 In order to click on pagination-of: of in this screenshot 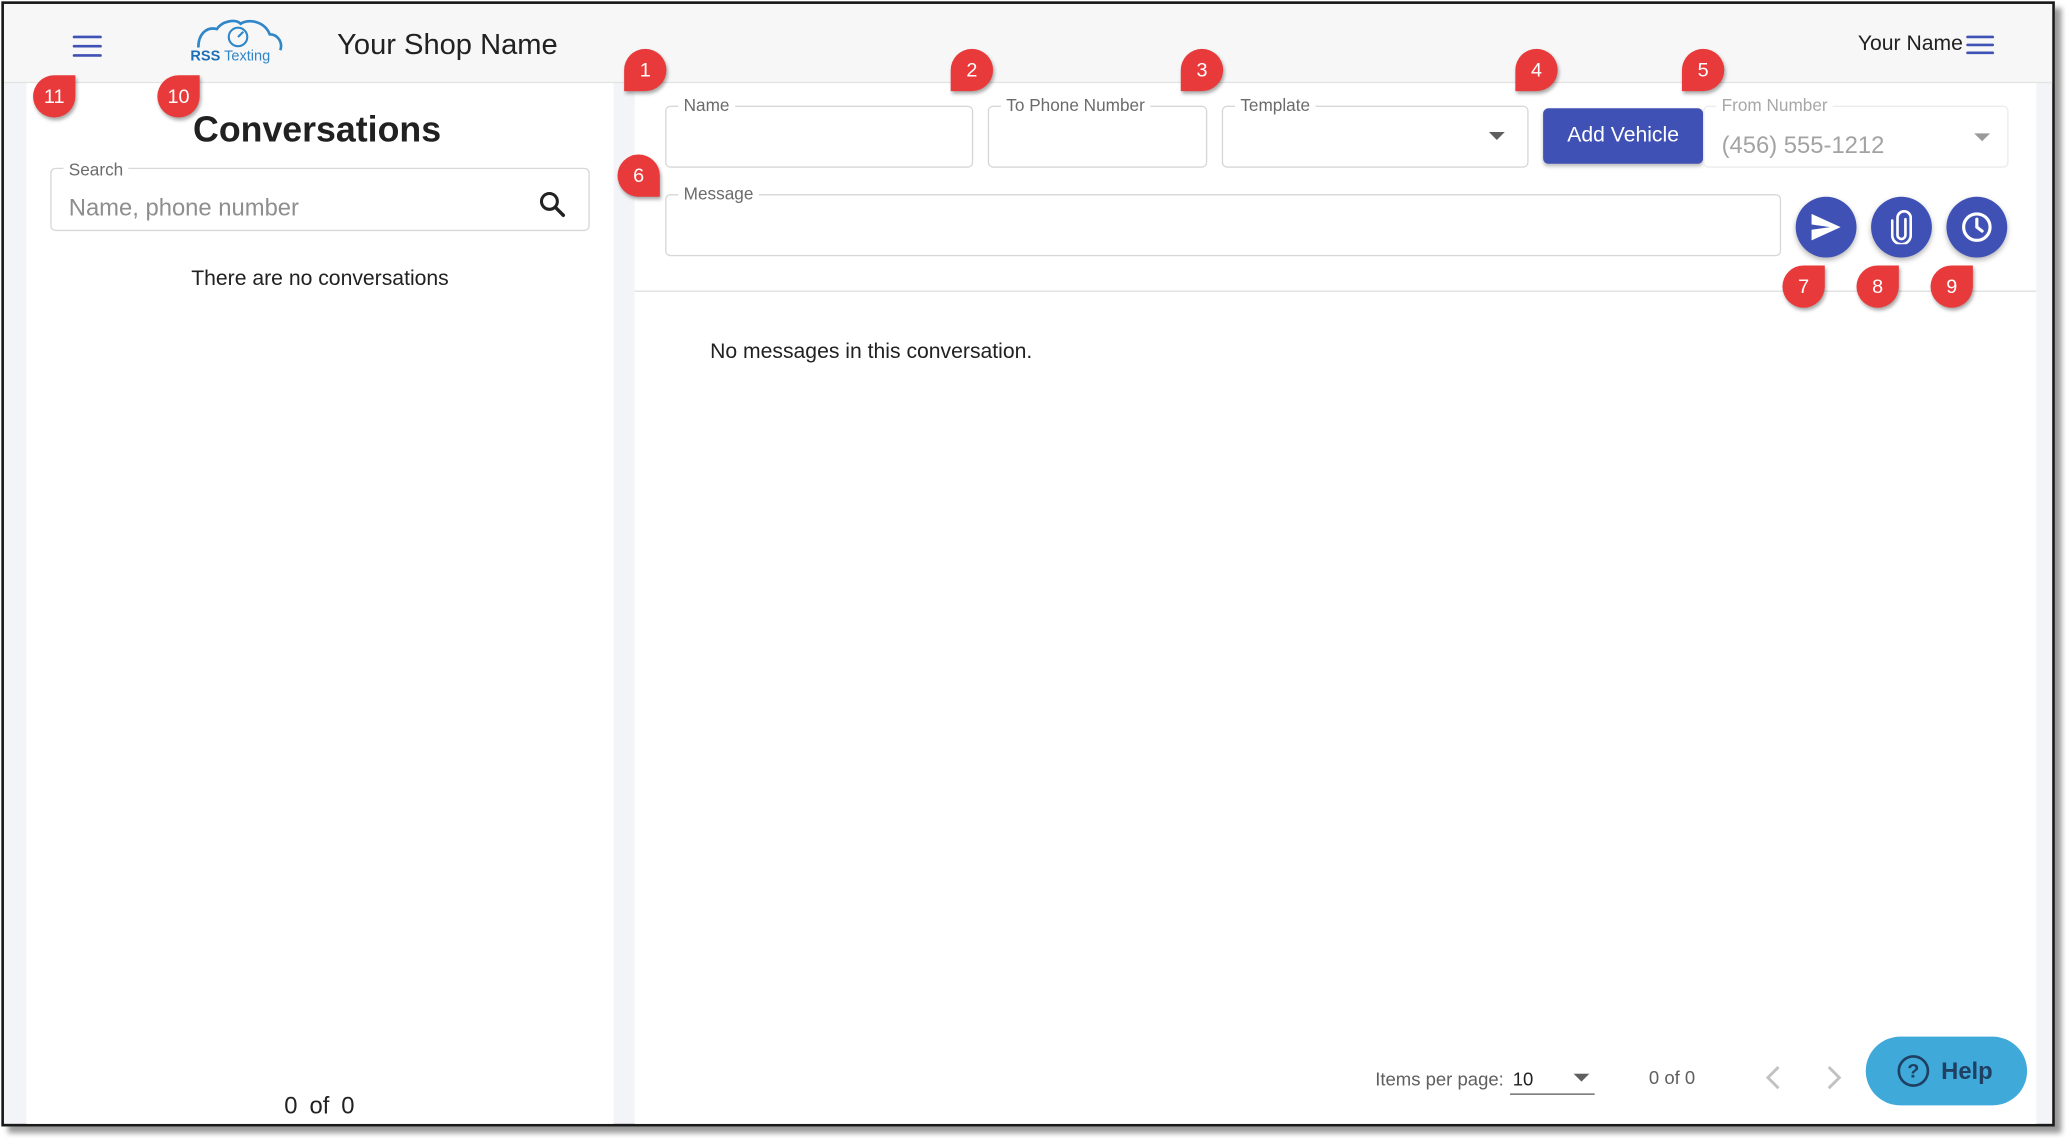, I will do `click(319, 1105)`.